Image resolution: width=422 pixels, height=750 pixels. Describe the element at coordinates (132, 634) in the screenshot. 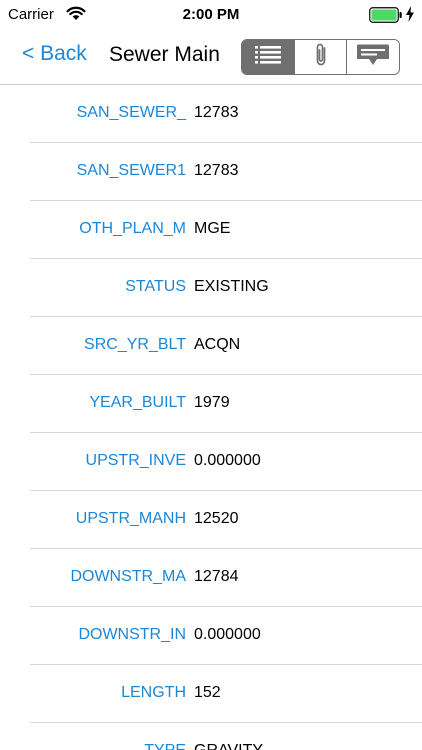

I see `attribute-label: DOWNSTR_IN` at that location.